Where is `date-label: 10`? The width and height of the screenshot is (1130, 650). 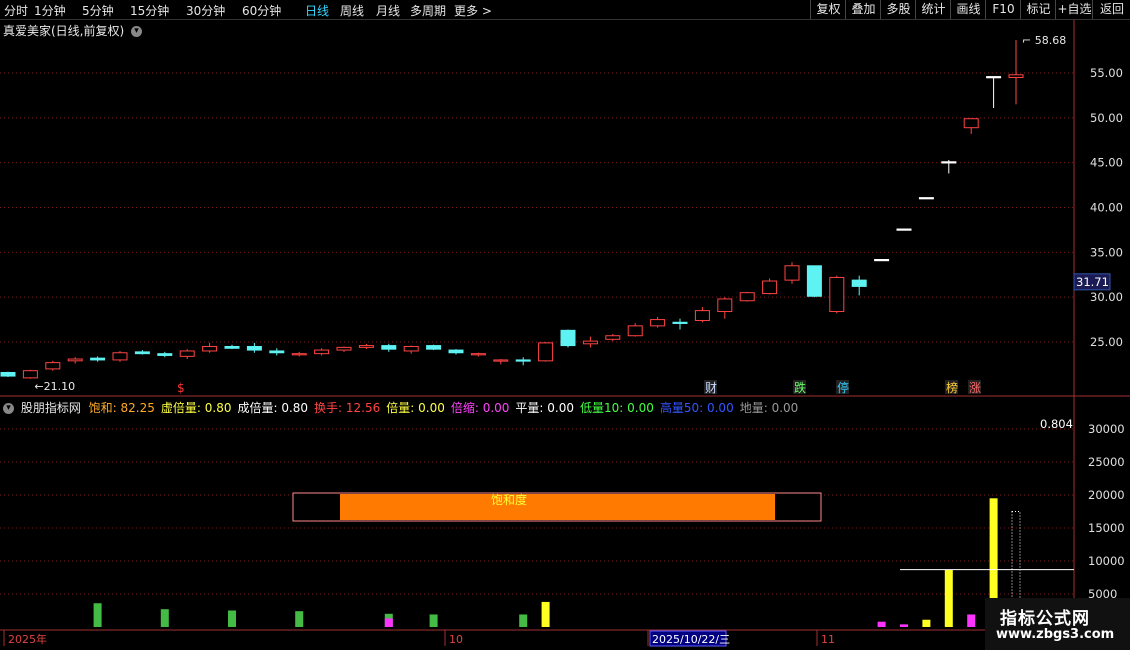
date-label: 10 is located at coordinates (456, 639).